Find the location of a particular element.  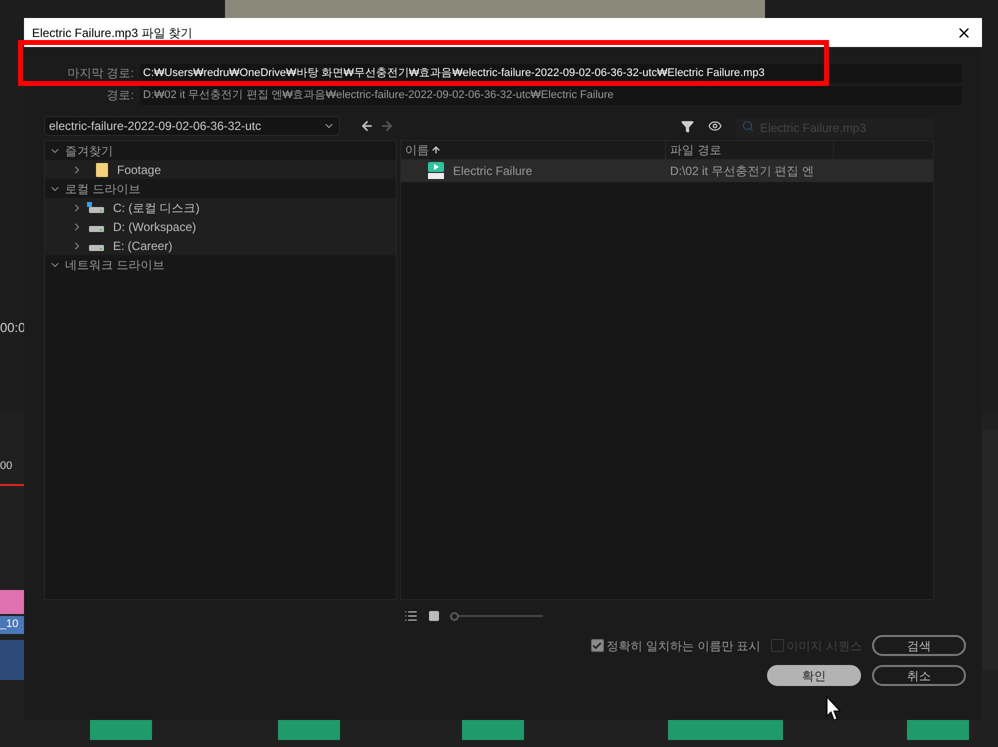

tree-item: 네트워크 드라이브 is located at coordinates (114, 265).